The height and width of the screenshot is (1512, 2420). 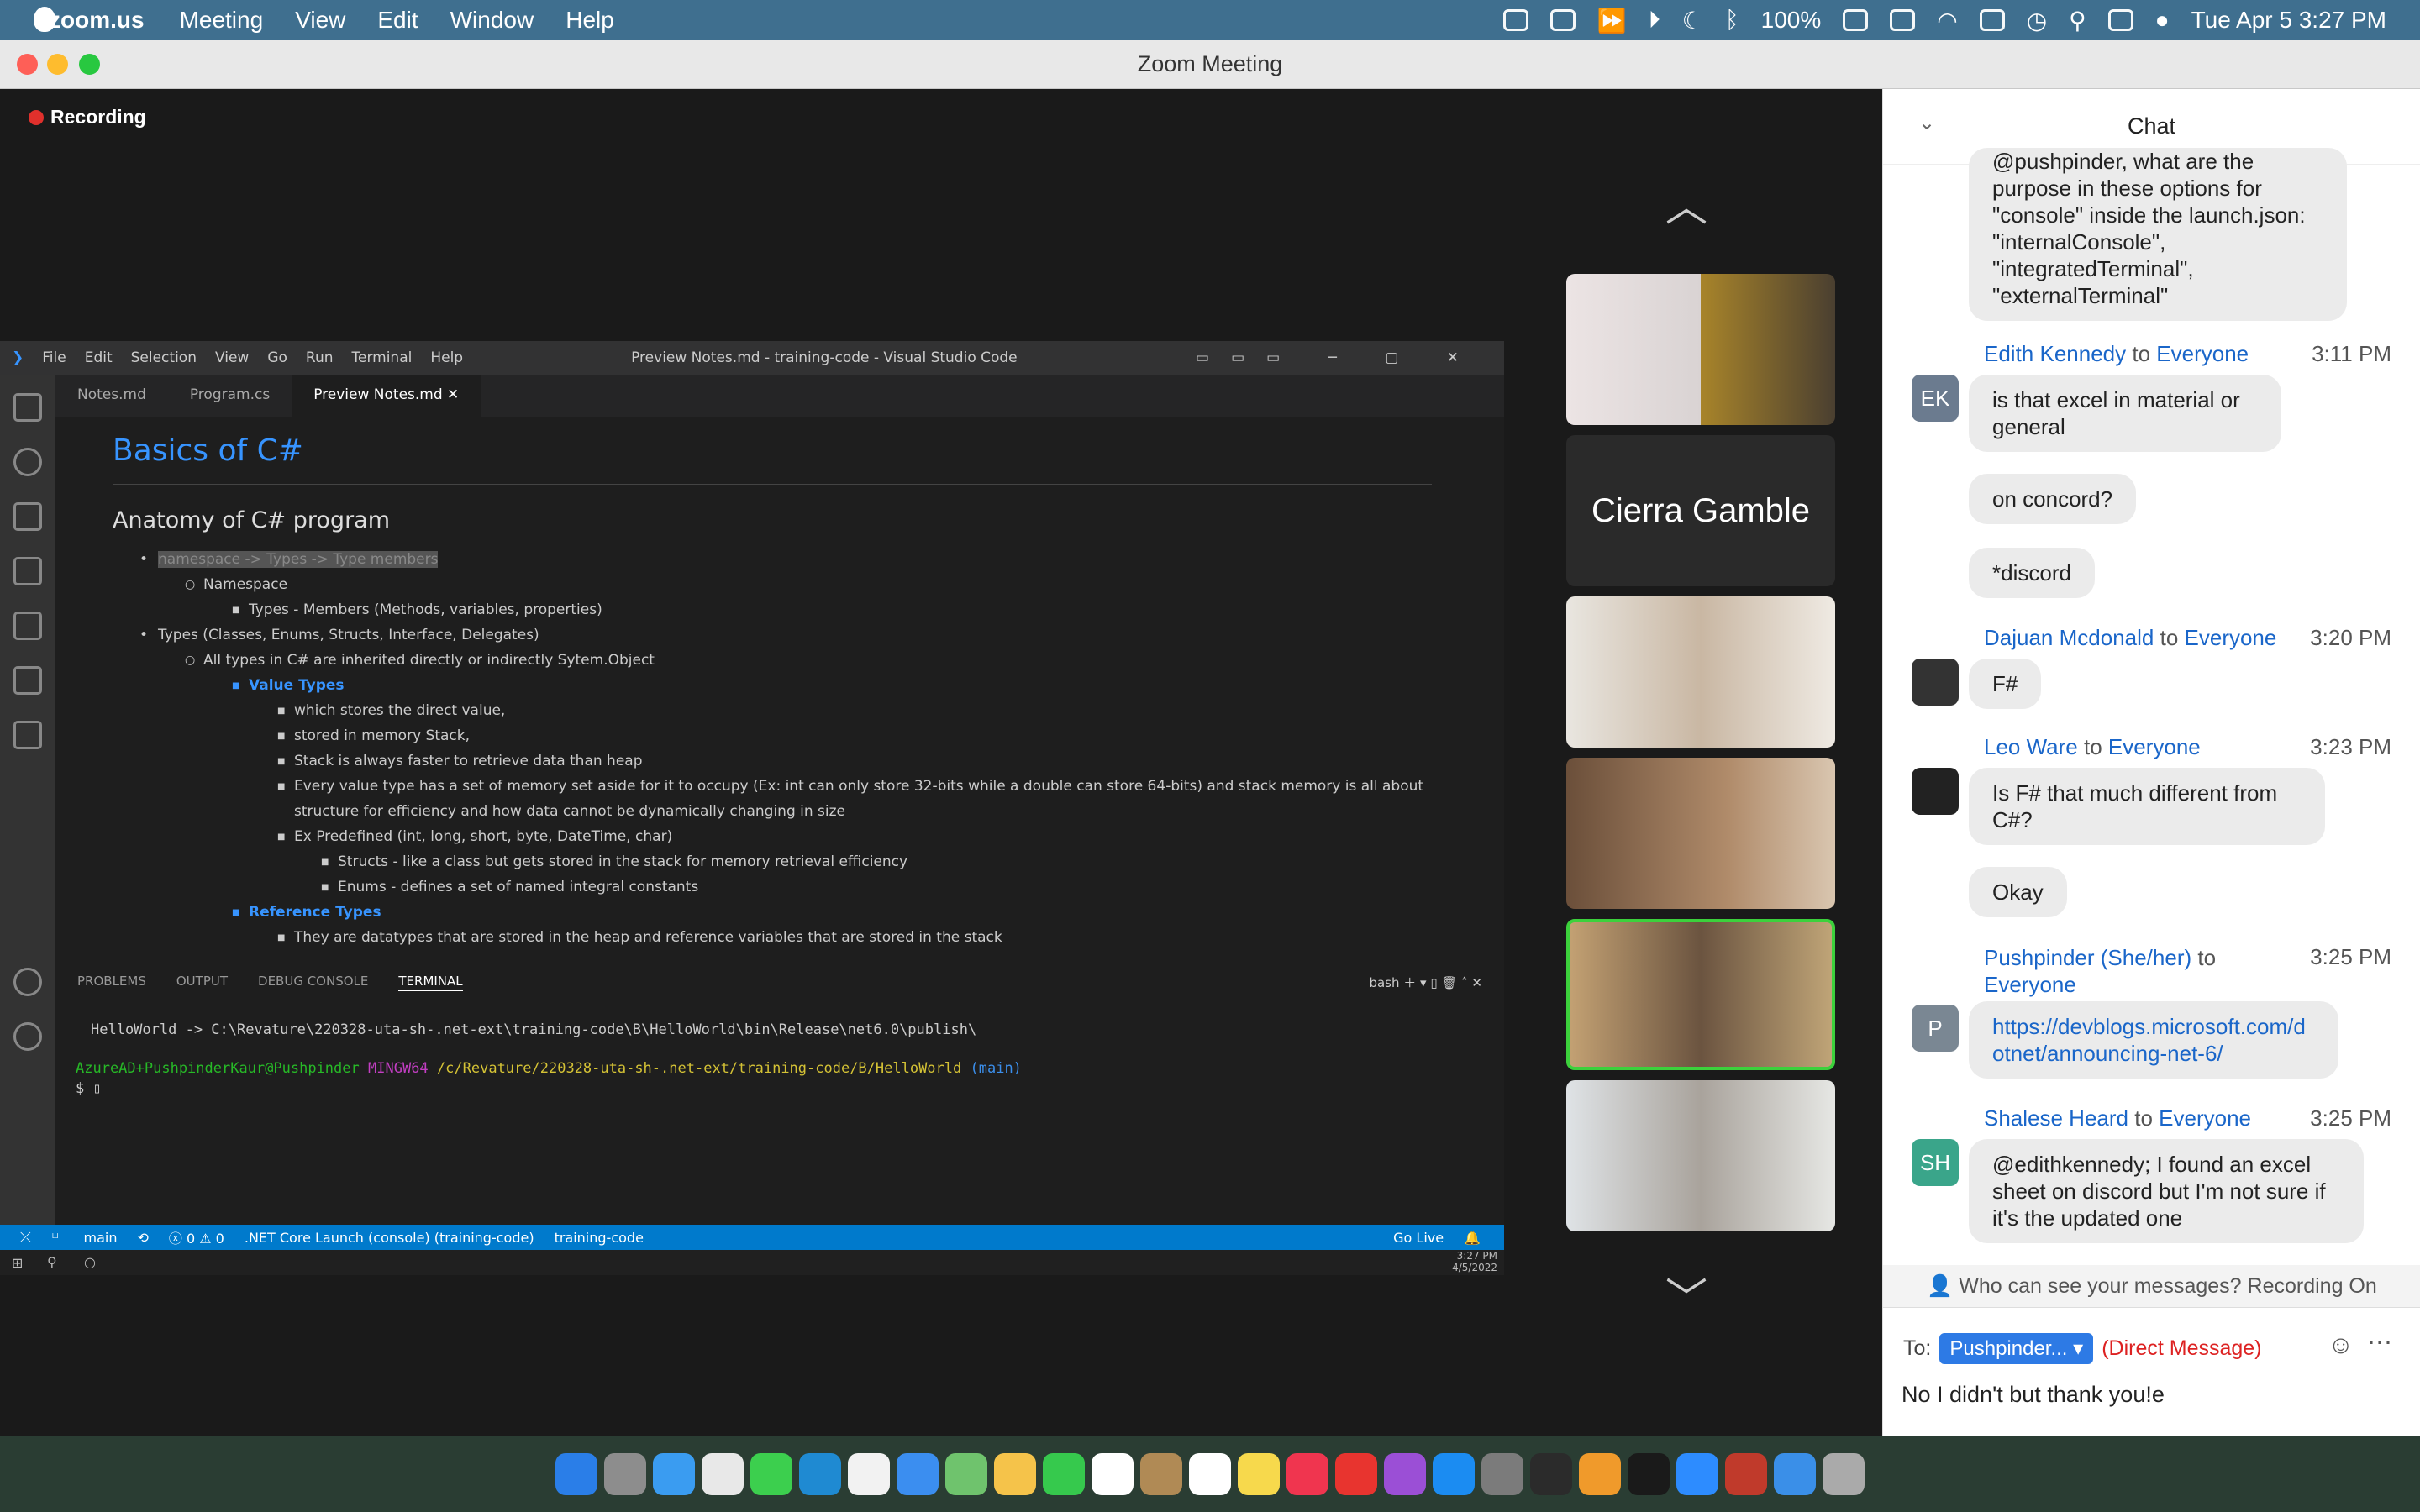 I want to click on dictionary-icon, so click(x=1746, y=1474).